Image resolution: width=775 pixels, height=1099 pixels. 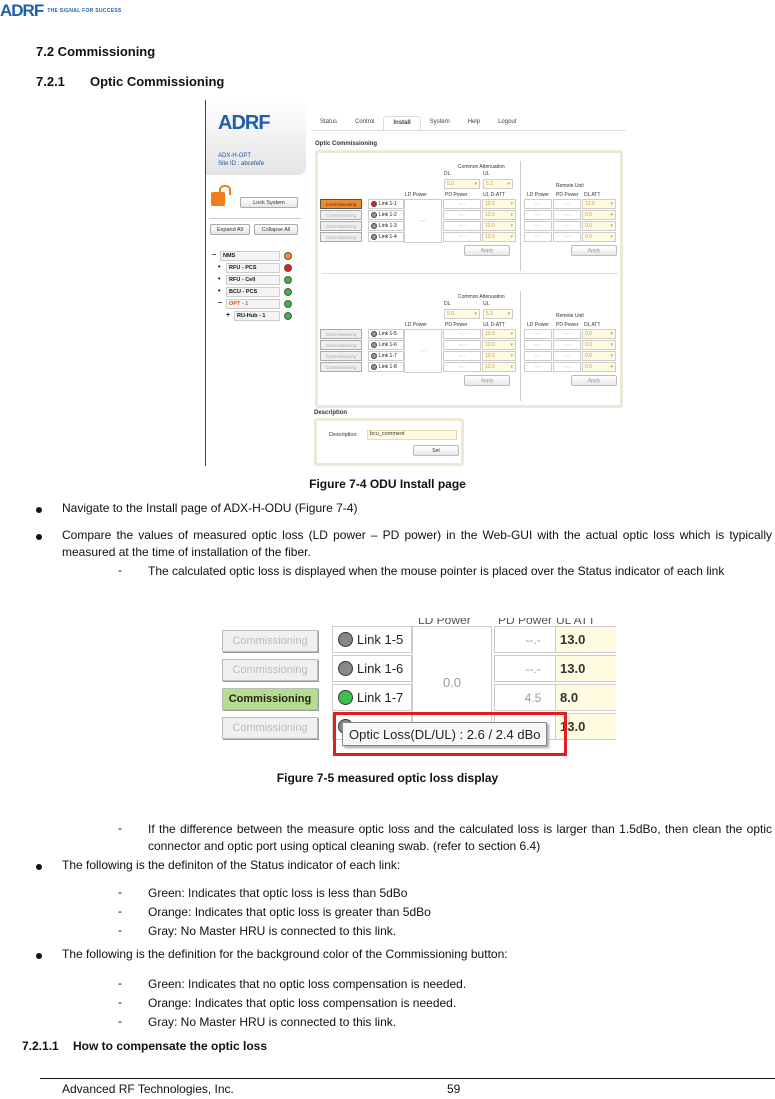 What do you see at coordinates (599, 204) in the screenshot?
I see `dl-att-select: 13.0 ▾` at bounding box center [599, 204].